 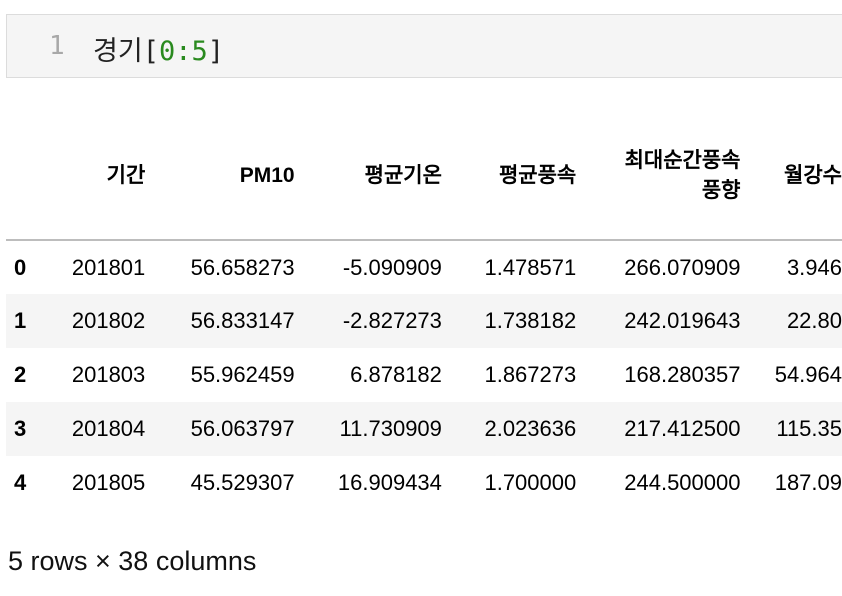 I want to click on cell-avg-wind: 1.738182, so click(x=530, y=320).